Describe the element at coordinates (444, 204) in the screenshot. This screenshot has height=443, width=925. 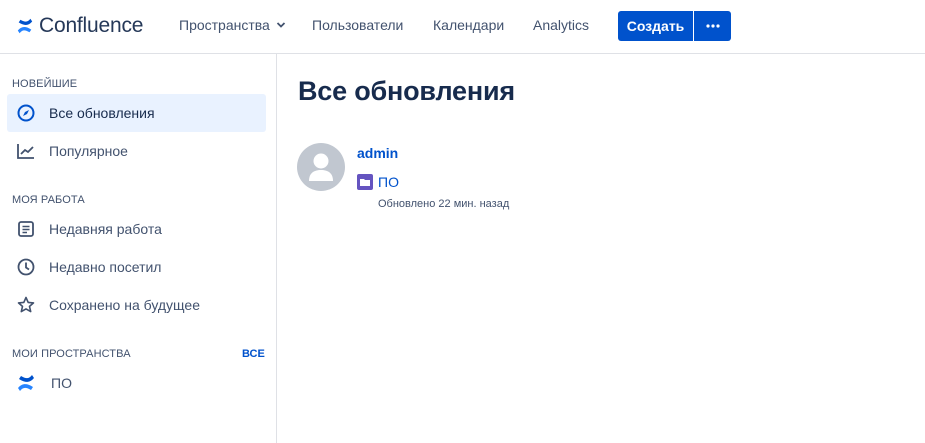
I see `feed-updated-time: Обновлено 22 мин. назад` at that location.